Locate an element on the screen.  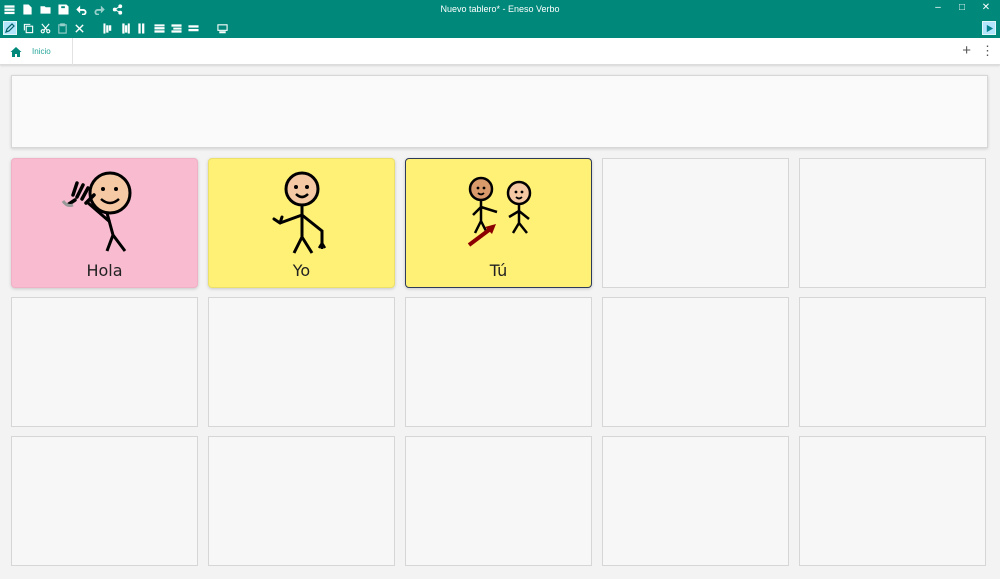
pencil-icon is located at coordinates (10, 28).